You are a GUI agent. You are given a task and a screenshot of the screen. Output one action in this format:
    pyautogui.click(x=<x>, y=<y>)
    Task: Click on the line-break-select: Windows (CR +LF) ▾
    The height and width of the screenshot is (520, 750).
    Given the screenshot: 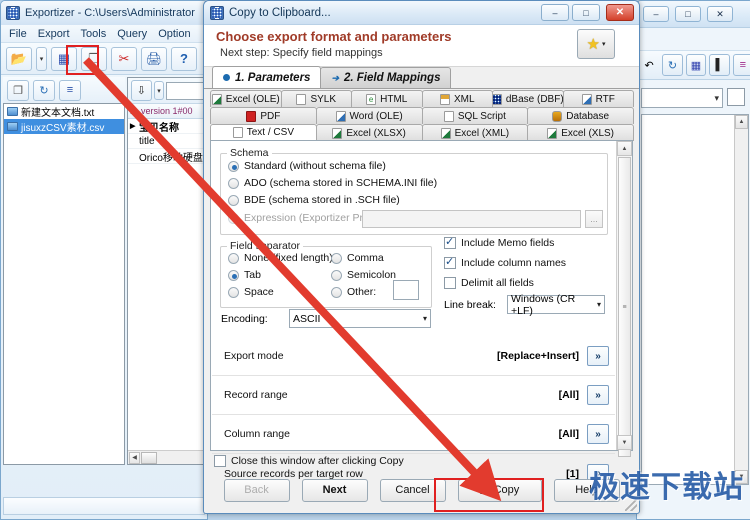 What is the action you would take?
    pyautogui.click(x=556, y=305)
    